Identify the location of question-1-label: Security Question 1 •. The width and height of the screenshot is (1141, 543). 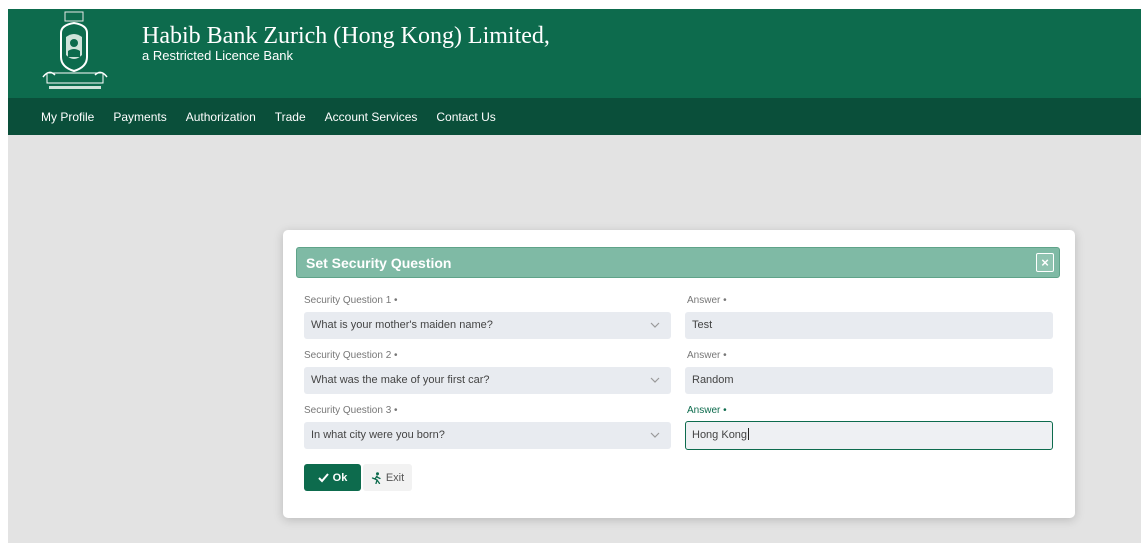
(351, 300).